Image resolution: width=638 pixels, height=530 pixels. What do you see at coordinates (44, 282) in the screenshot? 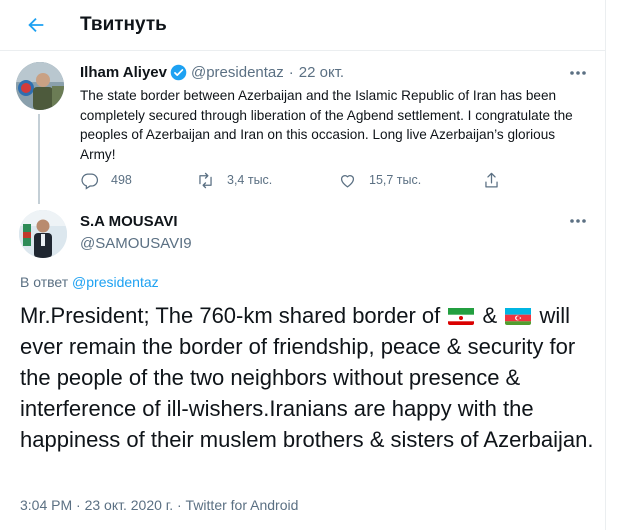
I see `in-reply-label: В ответ` at bounding box center [44, 282].